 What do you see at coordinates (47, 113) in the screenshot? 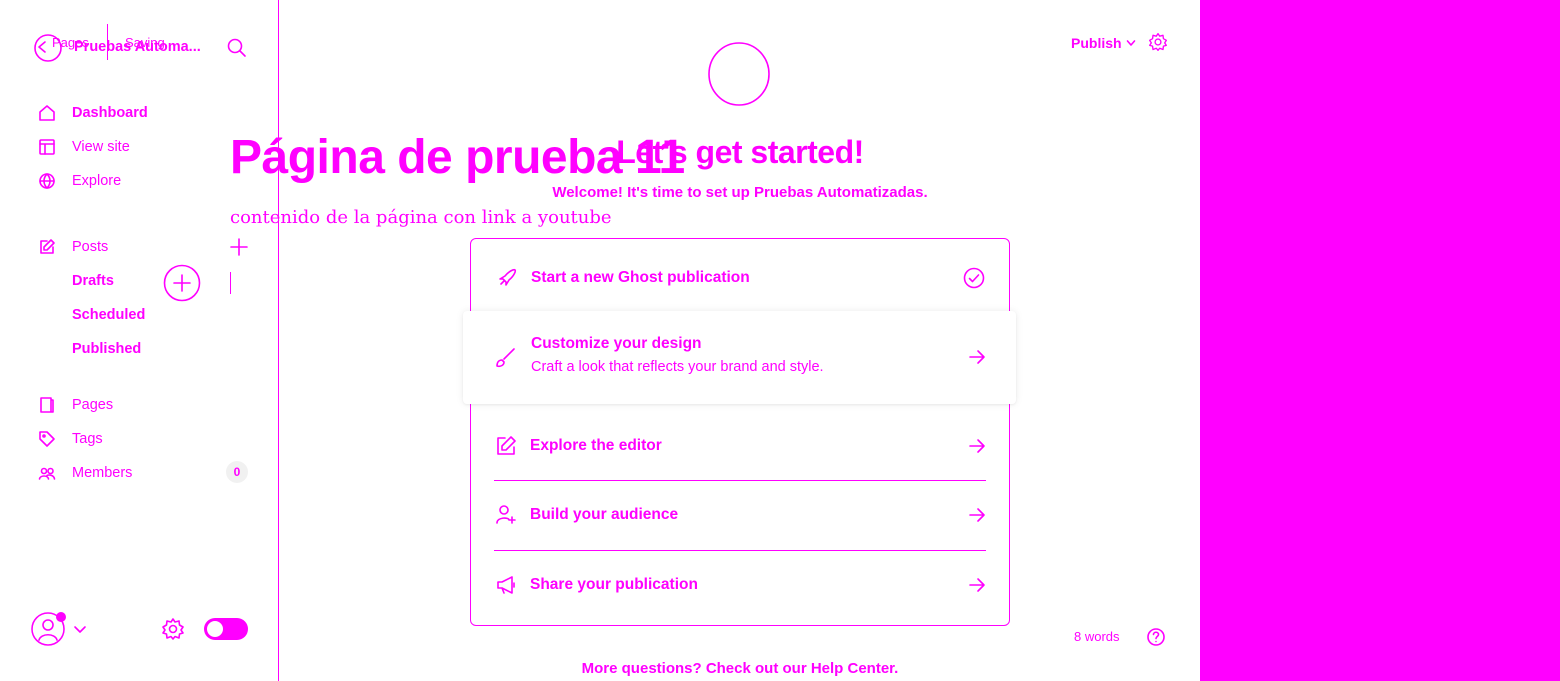
I see `home-icon` at bounding box center [47, 113].